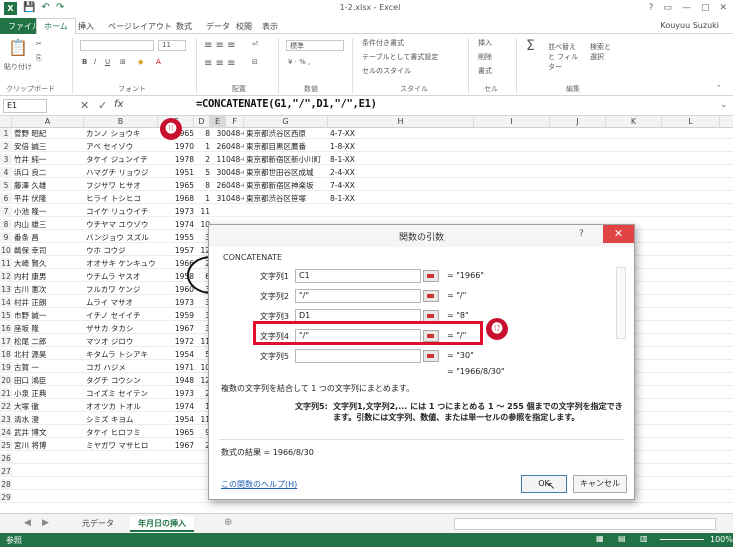 This screenshot has height=547, width=733. I want to click on table-cell: 番条 昌, so click(49, 237).